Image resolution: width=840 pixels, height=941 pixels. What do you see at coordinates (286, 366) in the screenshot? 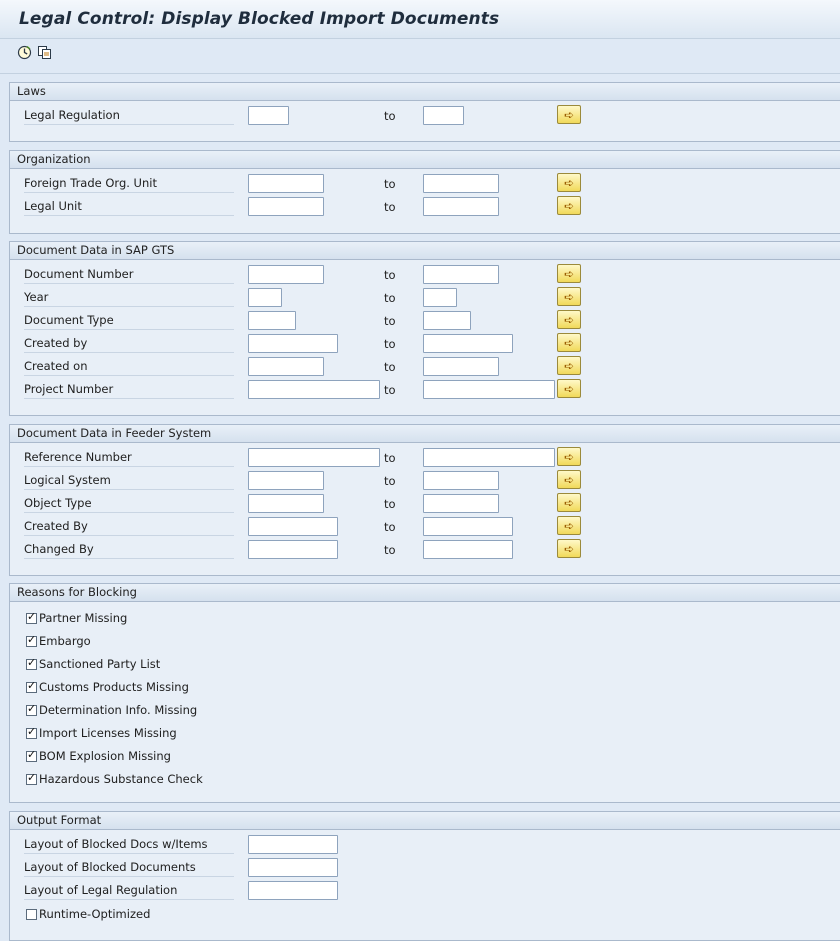
I see `created-on-from-input` at bounding box center [286, 366].